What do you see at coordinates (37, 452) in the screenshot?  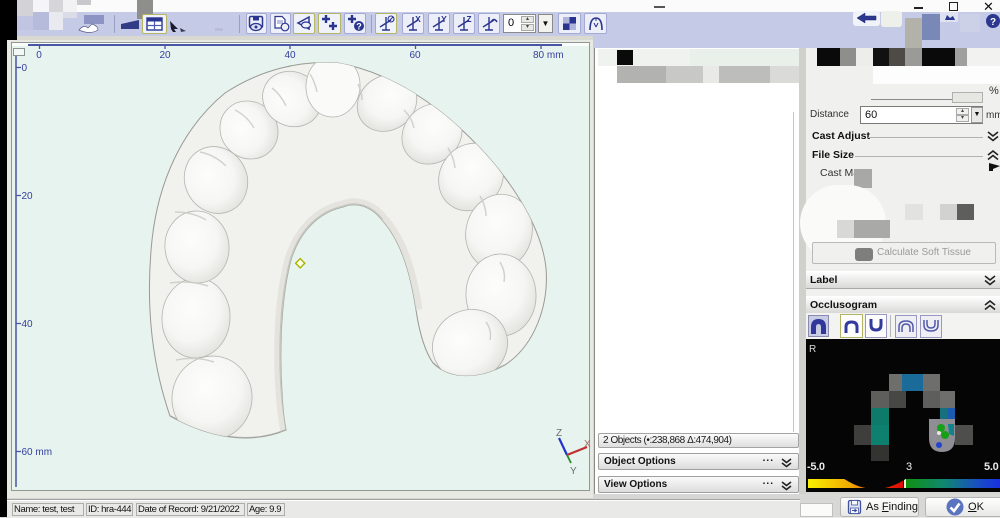 I see `svg-text: 60 mm` at bounding box center [37, 452].